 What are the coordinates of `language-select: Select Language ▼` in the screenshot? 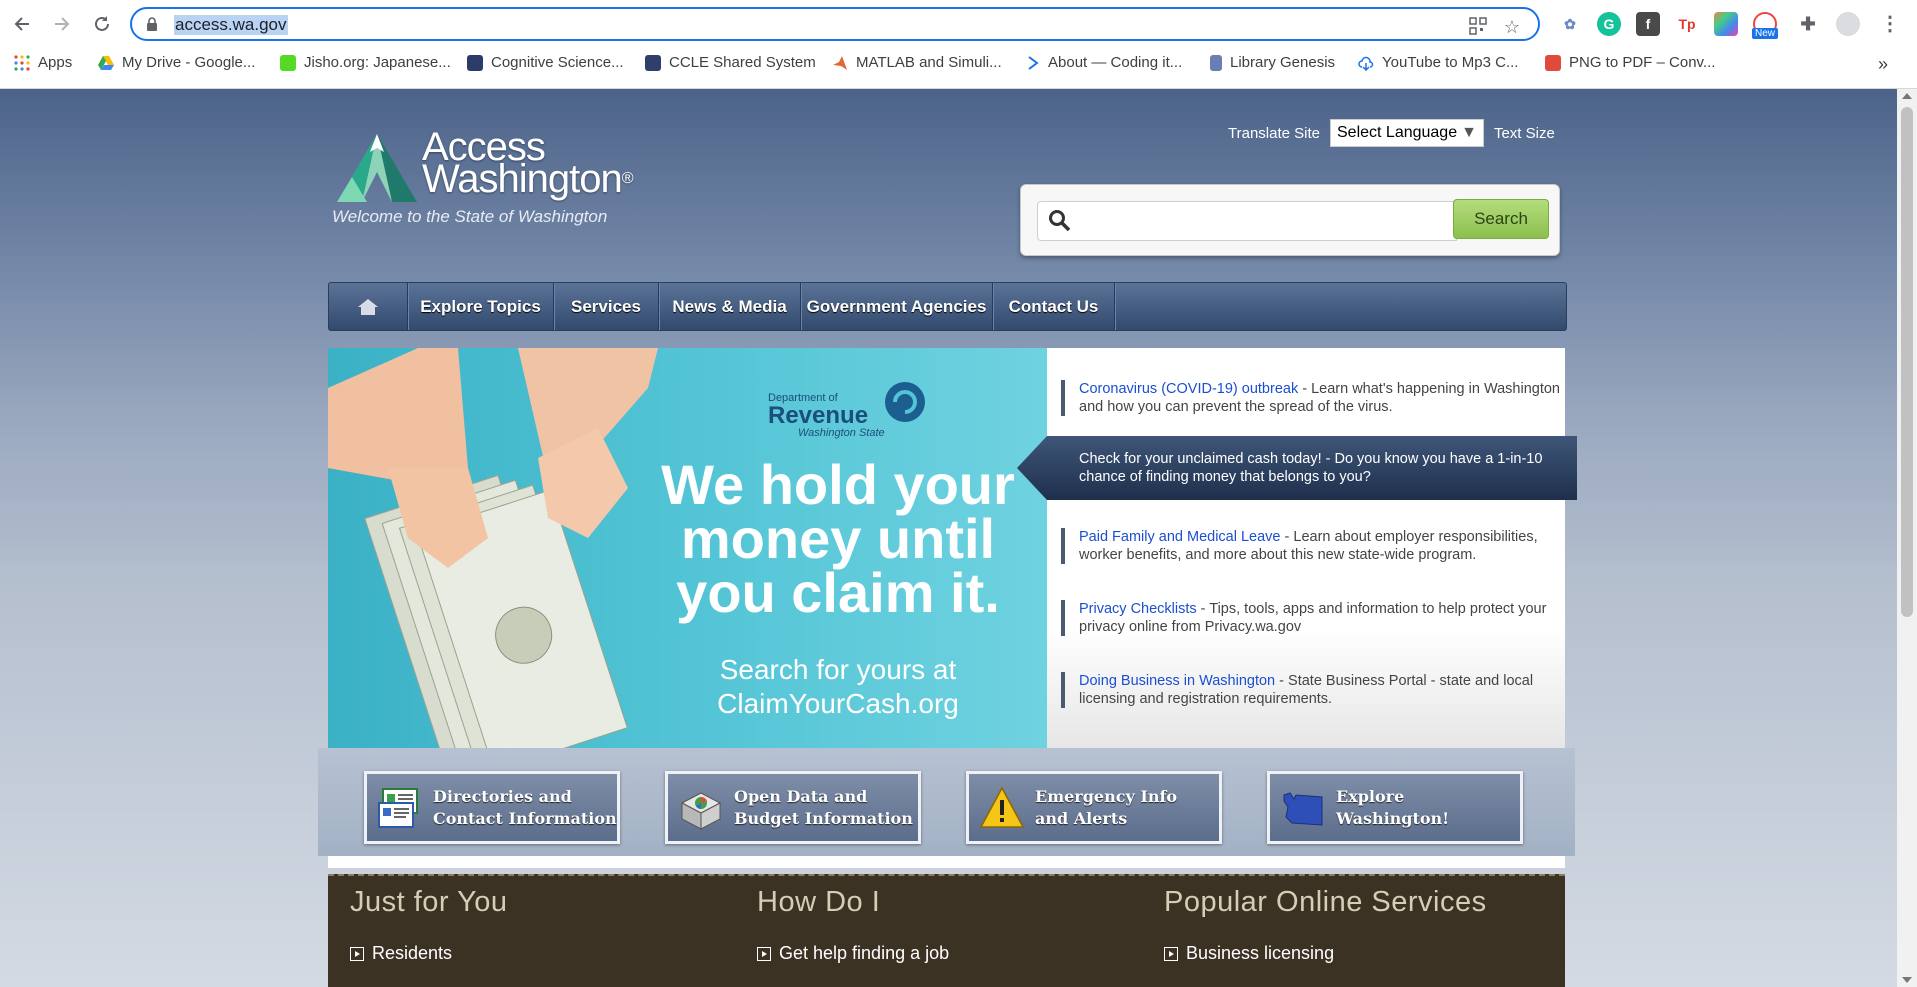 It's located at (1407, 133).